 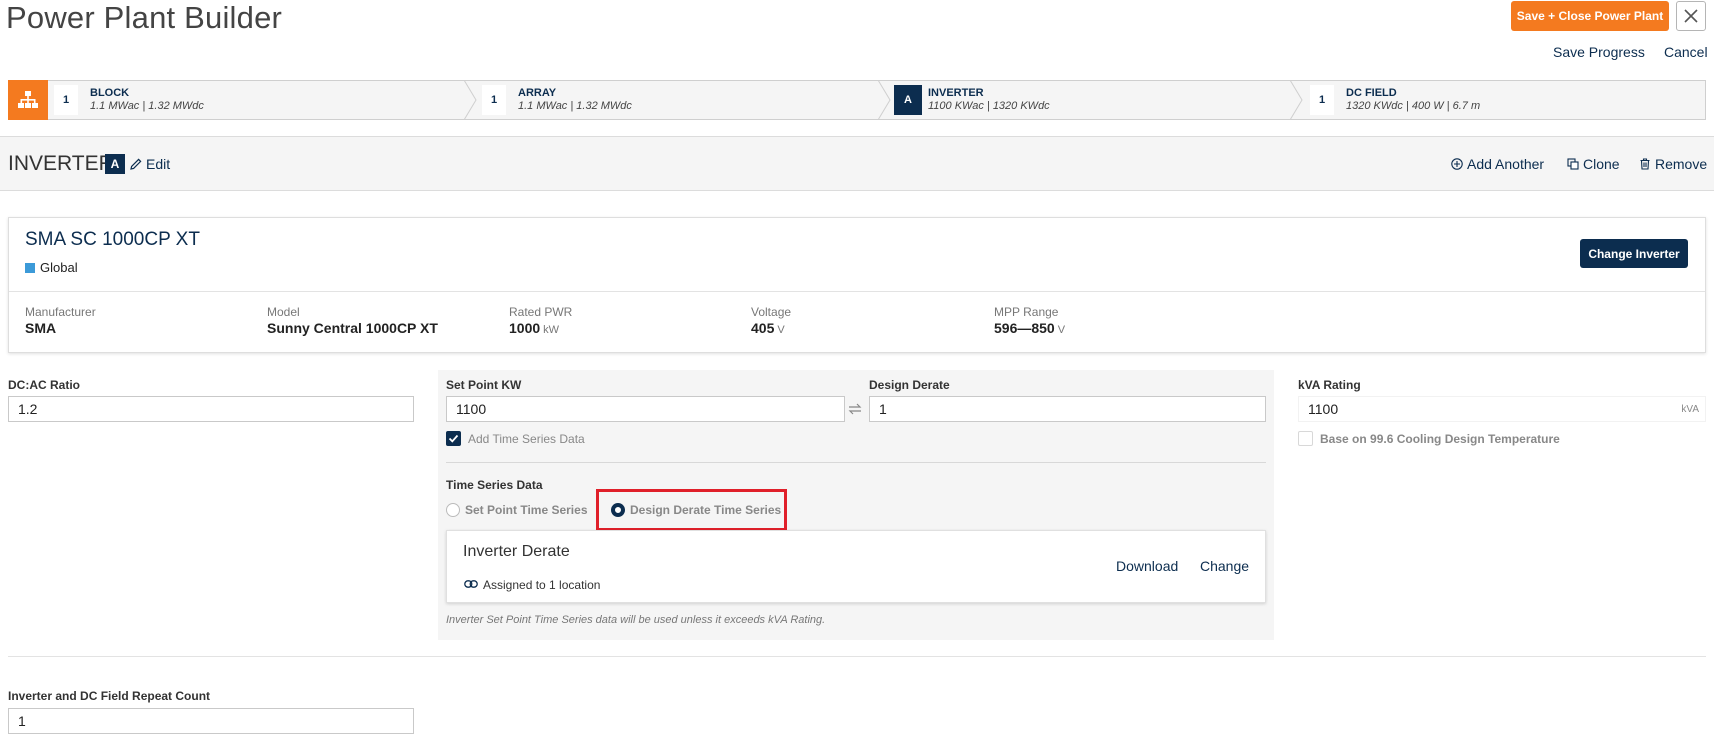 I want to click on close-icon, so click(x=1691, y=16).